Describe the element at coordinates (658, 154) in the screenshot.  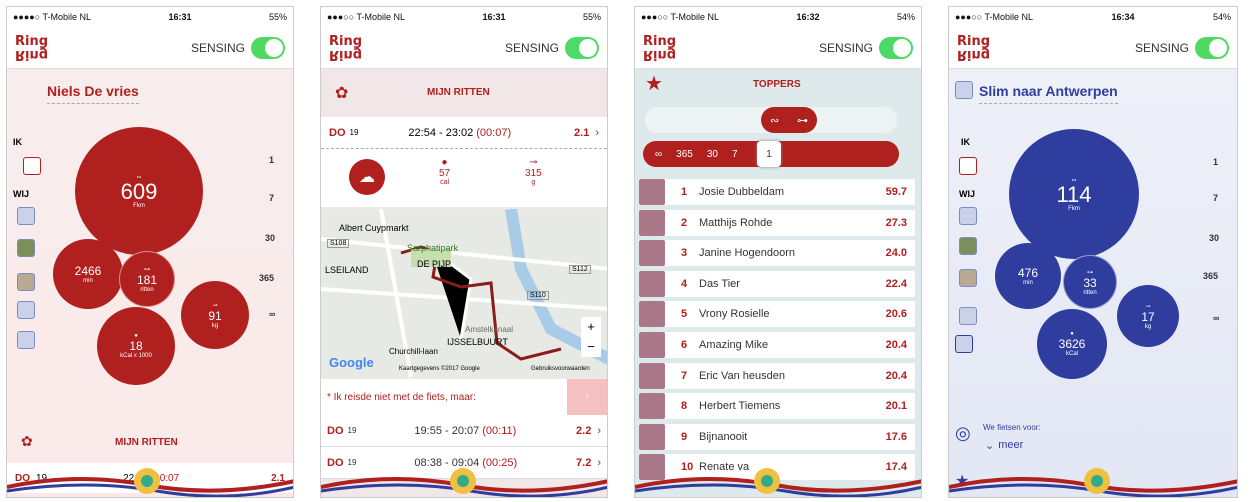
I see `filter-all: ∞` at that location.